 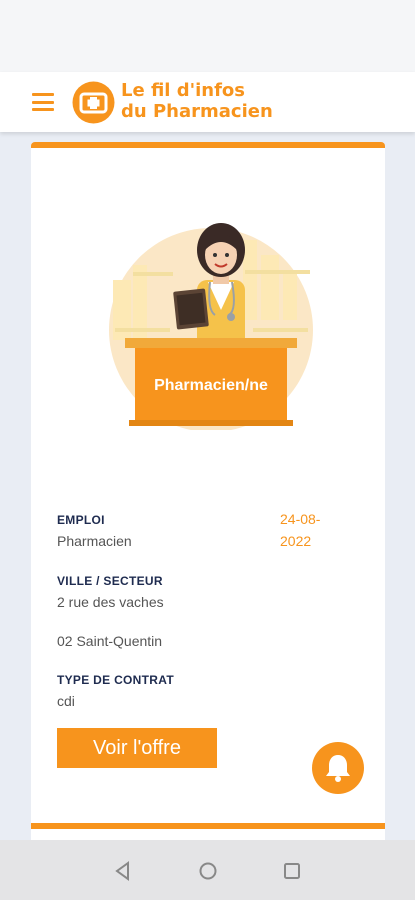 I want to click on app-title: Le fil d'infos du Pharmacien, so click(x=197, y=101).